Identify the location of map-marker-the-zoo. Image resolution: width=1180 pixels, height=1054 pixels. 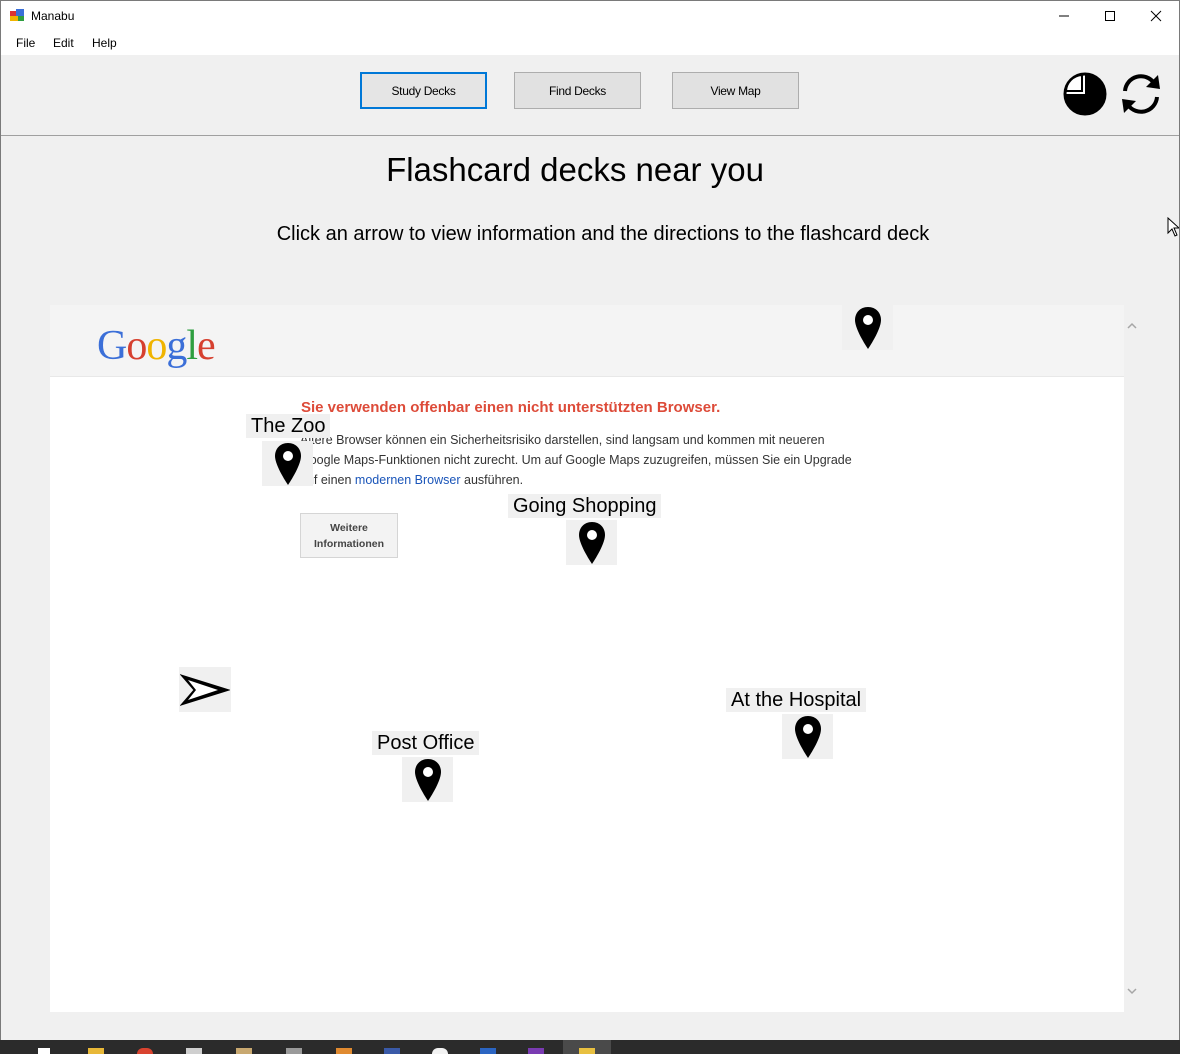
(287, 463).